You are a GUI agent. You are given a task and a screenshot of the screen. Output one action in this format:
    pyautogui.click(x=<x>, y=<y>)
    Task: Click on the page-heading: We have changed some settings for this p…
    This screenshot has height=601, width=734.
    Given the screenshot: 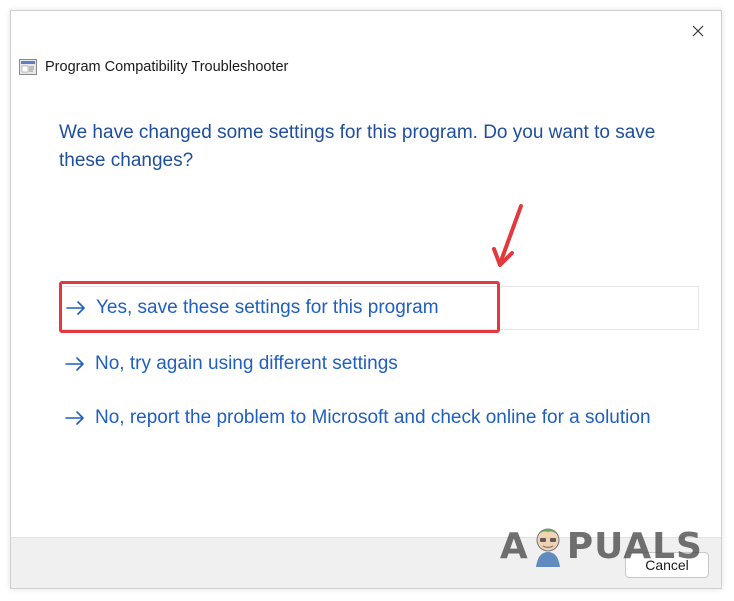 What is the action you would take?
    pyautogui.click(x=357, y=146)
    